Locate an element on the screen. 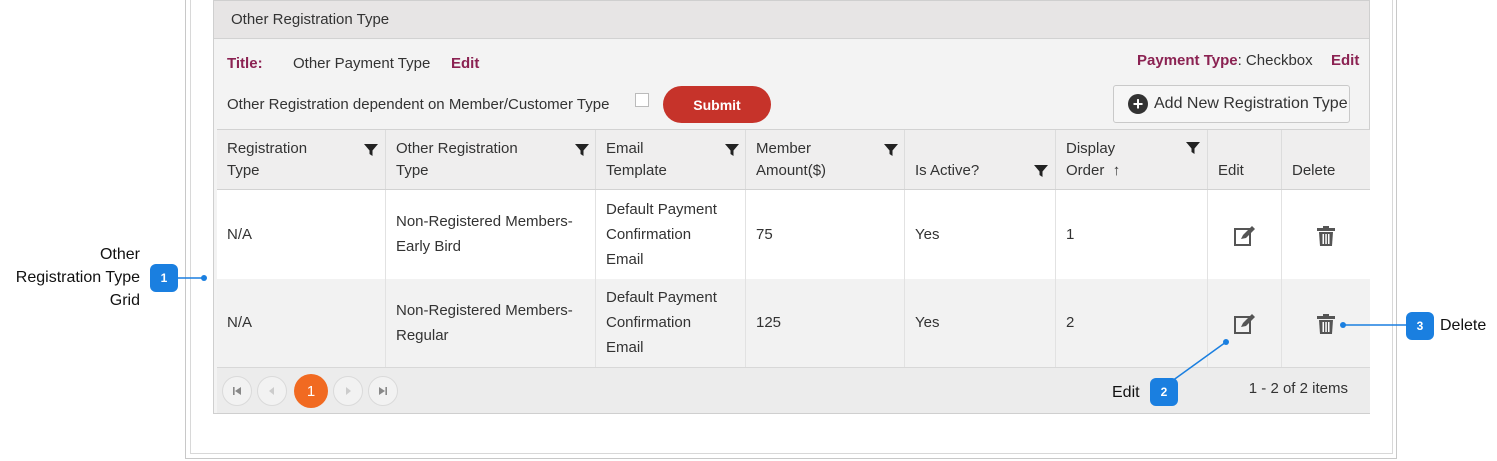  callout-badge-3: 3 is located at coordinates (1420, 326).